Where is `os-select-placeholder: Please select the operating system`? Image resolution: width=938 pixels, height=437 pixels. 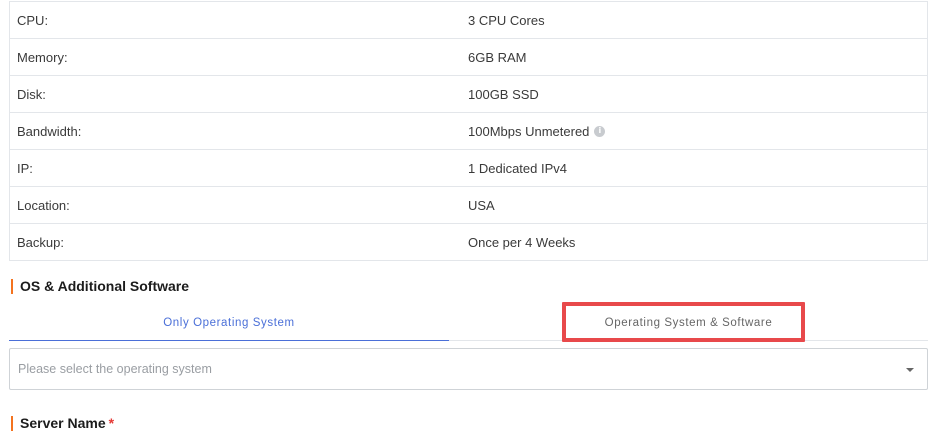
os-select-placeholder: Please select the operating system is located at coordinates (115, 369).